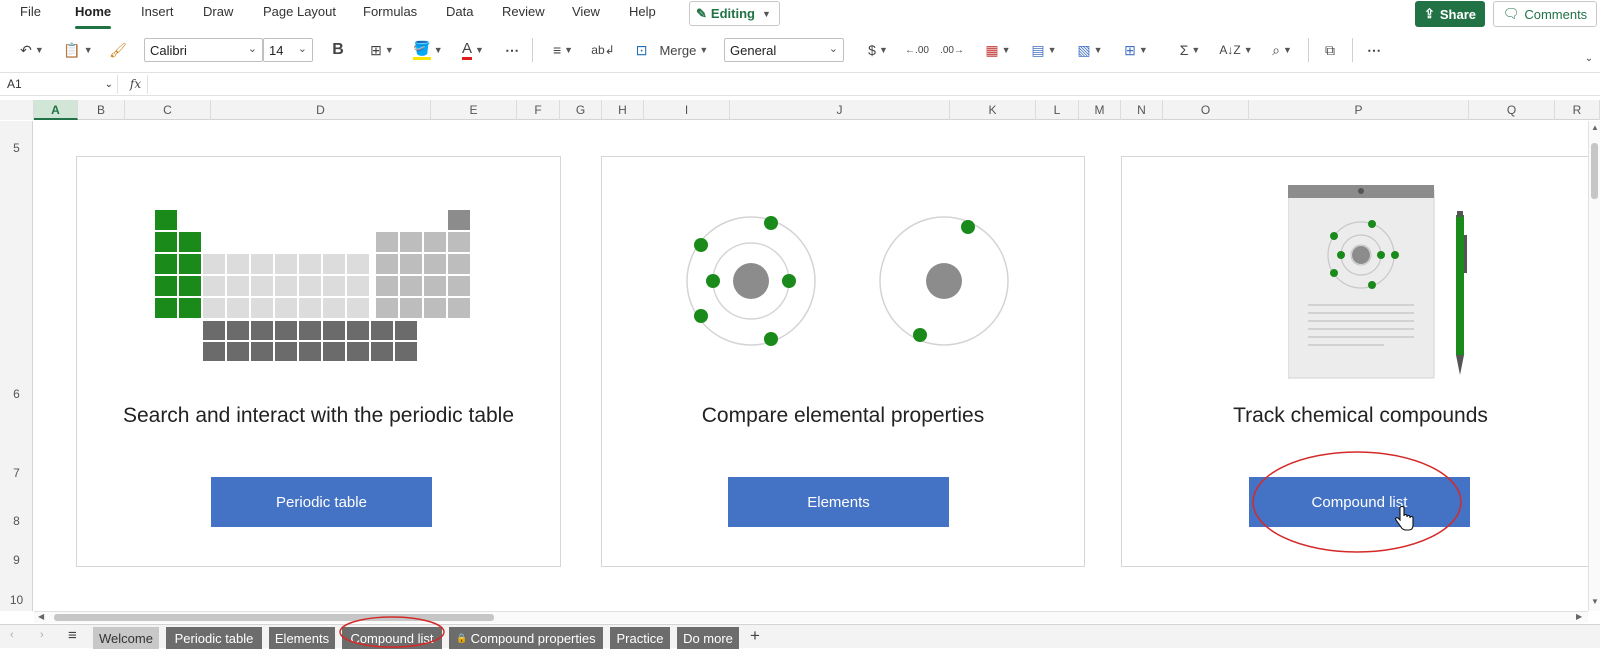  I want to click on sheet-tab-elements: Elements, so click(302, 638).